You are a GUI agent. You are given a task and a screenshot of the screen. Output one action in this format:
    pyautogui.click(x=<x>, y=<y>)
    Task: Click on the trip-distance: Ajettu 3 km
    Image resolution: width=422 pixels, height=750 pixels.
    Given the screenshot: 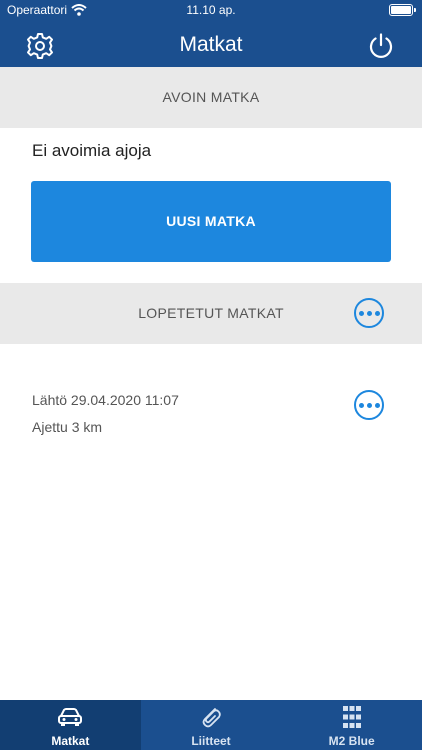 What is the action you would take?
    pyautogui.click(x=67, y=427)
    